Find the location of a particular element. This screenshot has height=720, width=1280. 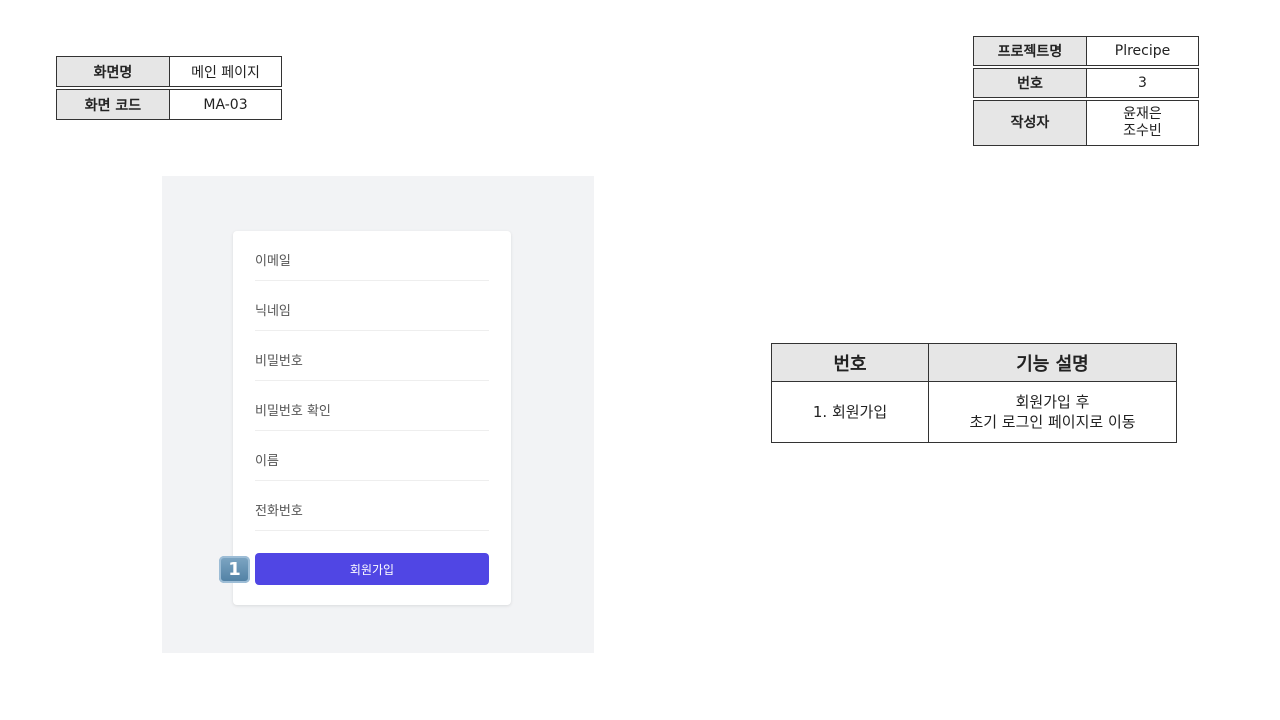

description-line-2: 초기 로그인 페이지로 이동 is located at coordinates (1052, 422).